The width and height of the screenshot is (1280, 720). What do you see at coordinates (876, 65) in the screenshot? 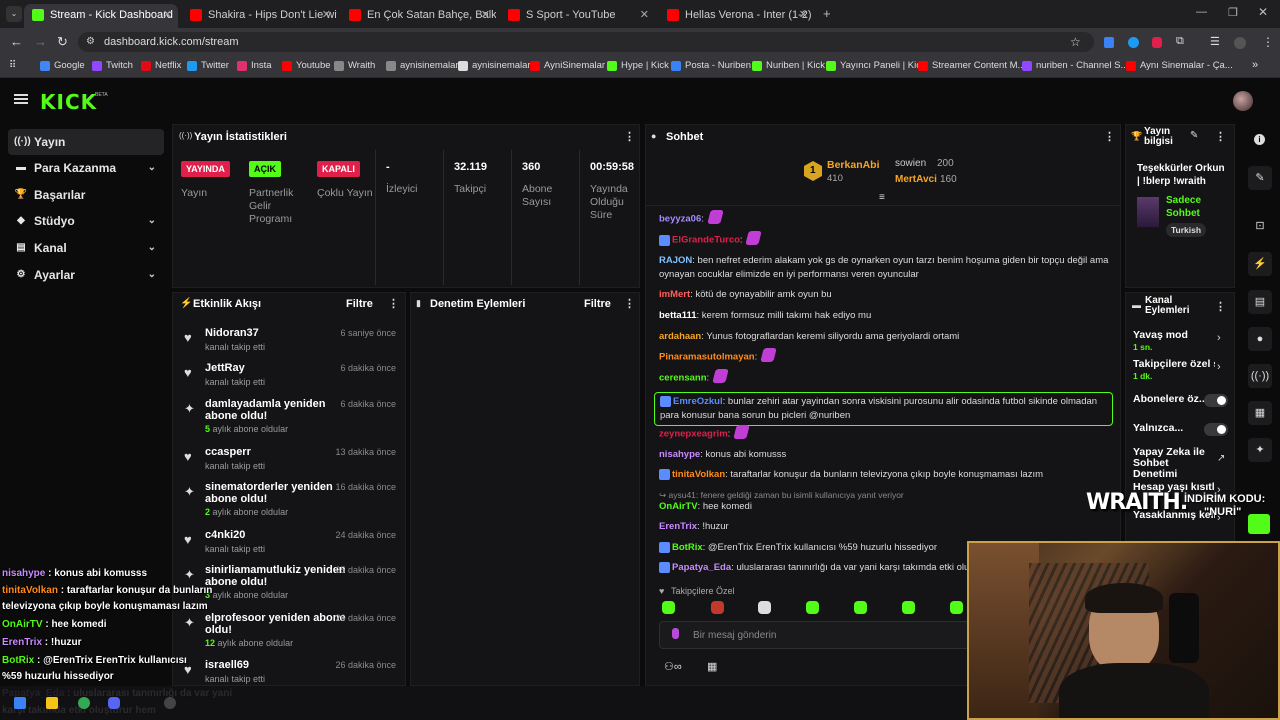
I see `bookmark-item: Yayıncı Paneli | Kick` at bounding box center [876, 65].